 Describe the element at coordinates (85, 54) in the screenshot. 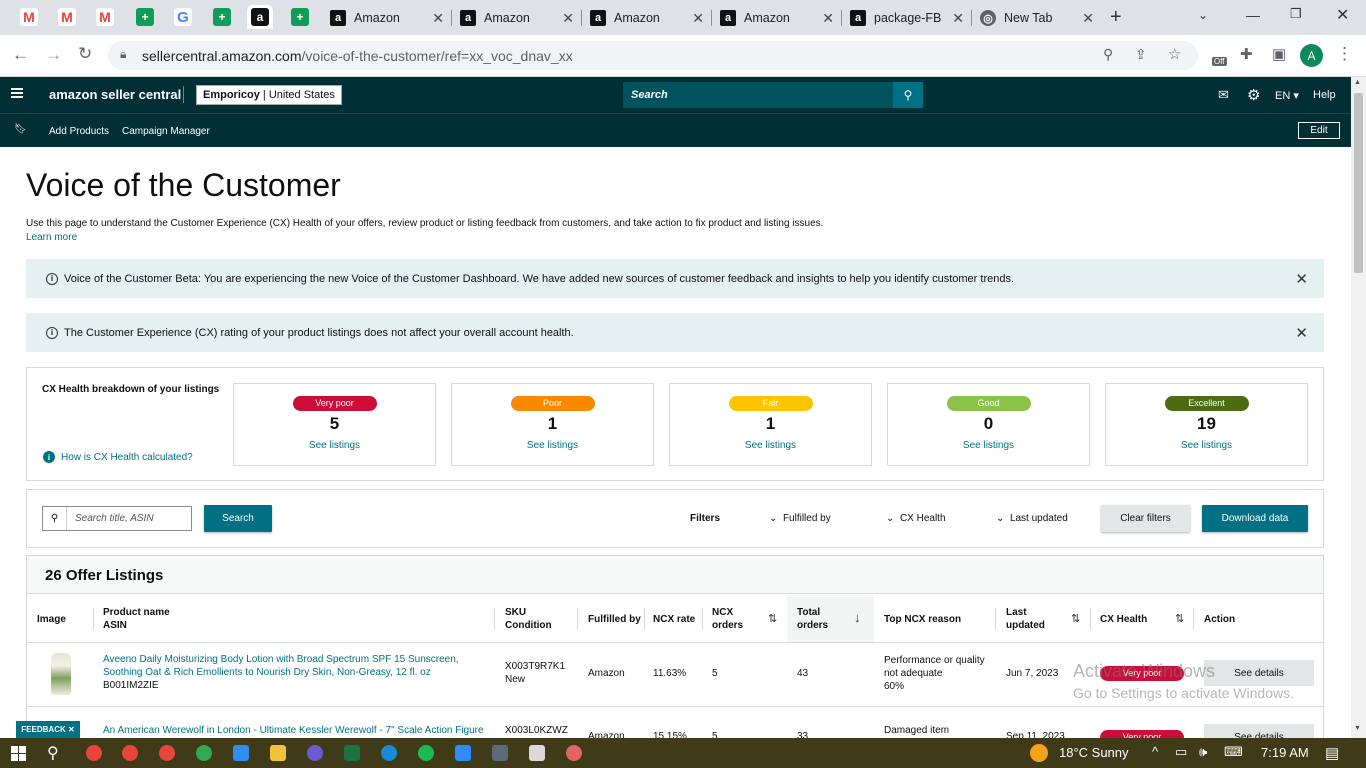

I see `reload-icon: ↻` at that location.